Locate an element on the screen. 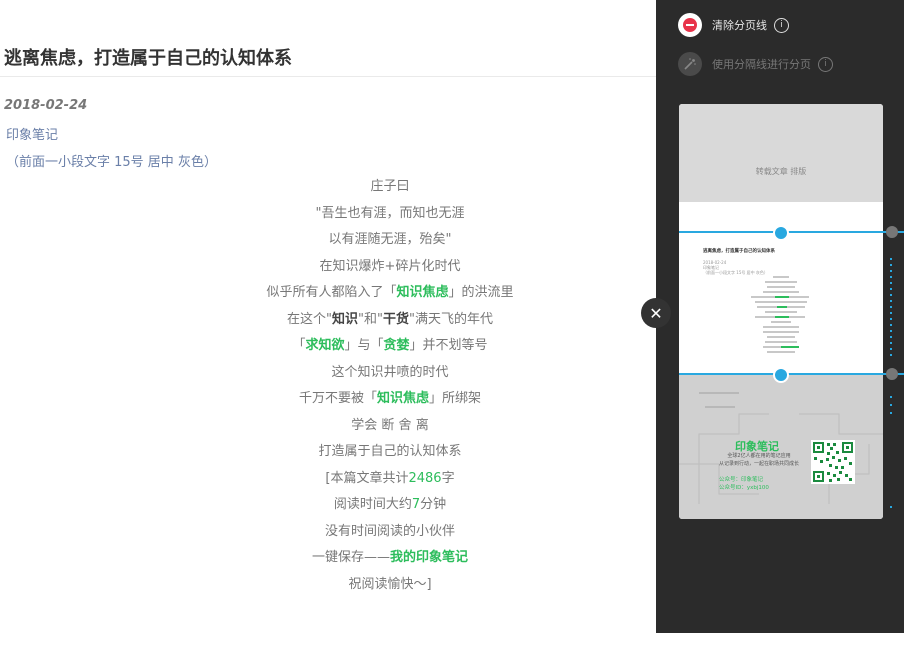  body-line: 似乎所有人都陷入了「知识焦虑」的洪流里 is located at coordinates (390, 292).